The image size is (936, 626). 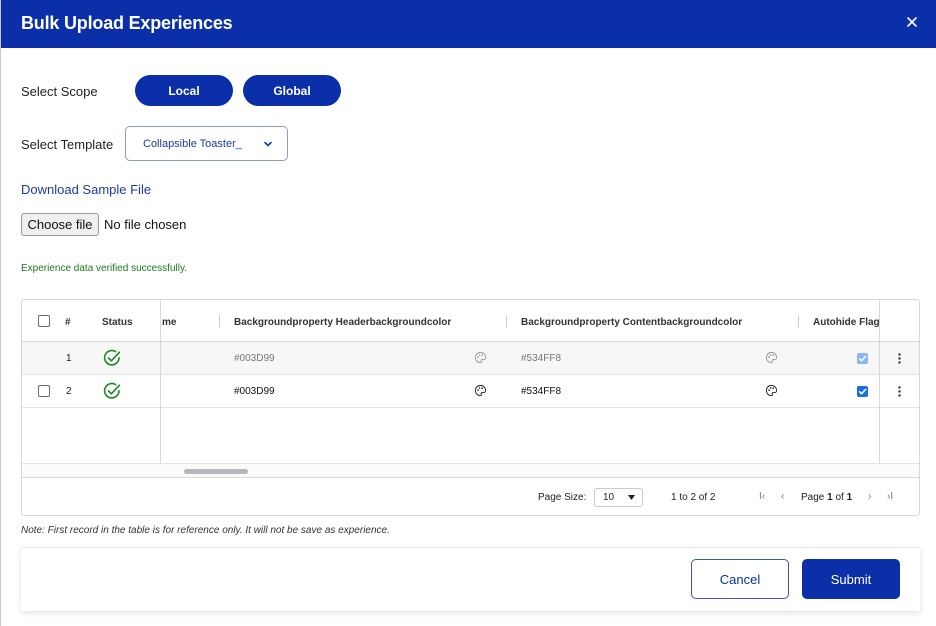 I want to click on page-size-value: 10, so click(x=609, y=497).